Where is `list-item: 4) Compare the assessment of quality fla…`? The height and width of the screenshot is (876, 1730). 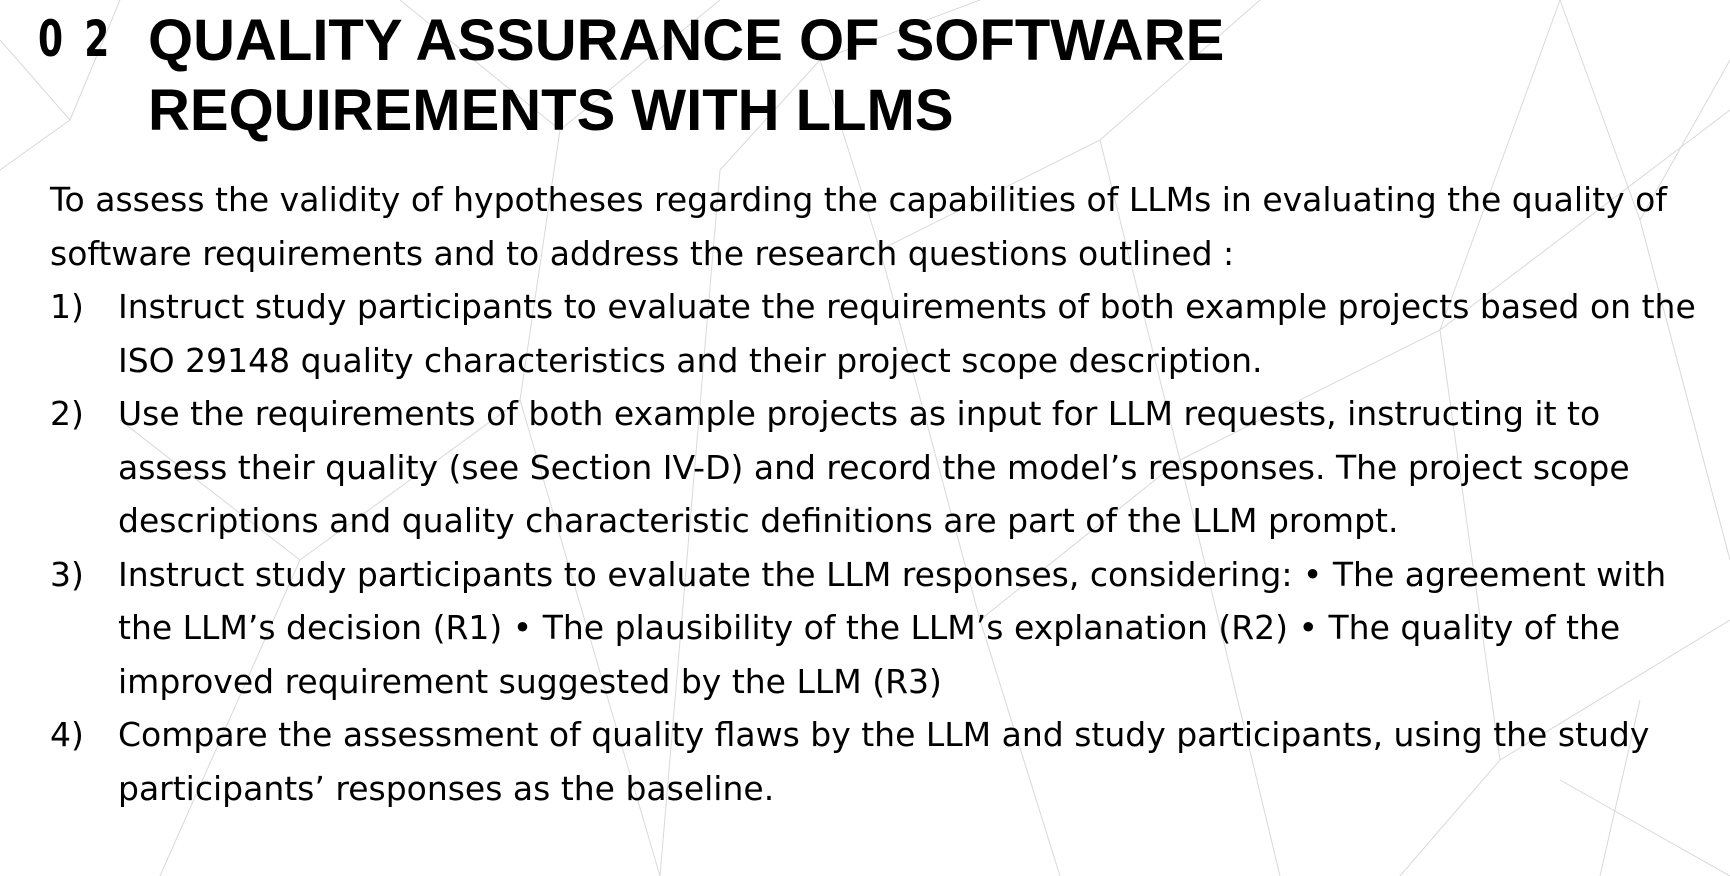
list-item: 4) Compare the assessment of quality fla… is located at coordinates (880, 761).